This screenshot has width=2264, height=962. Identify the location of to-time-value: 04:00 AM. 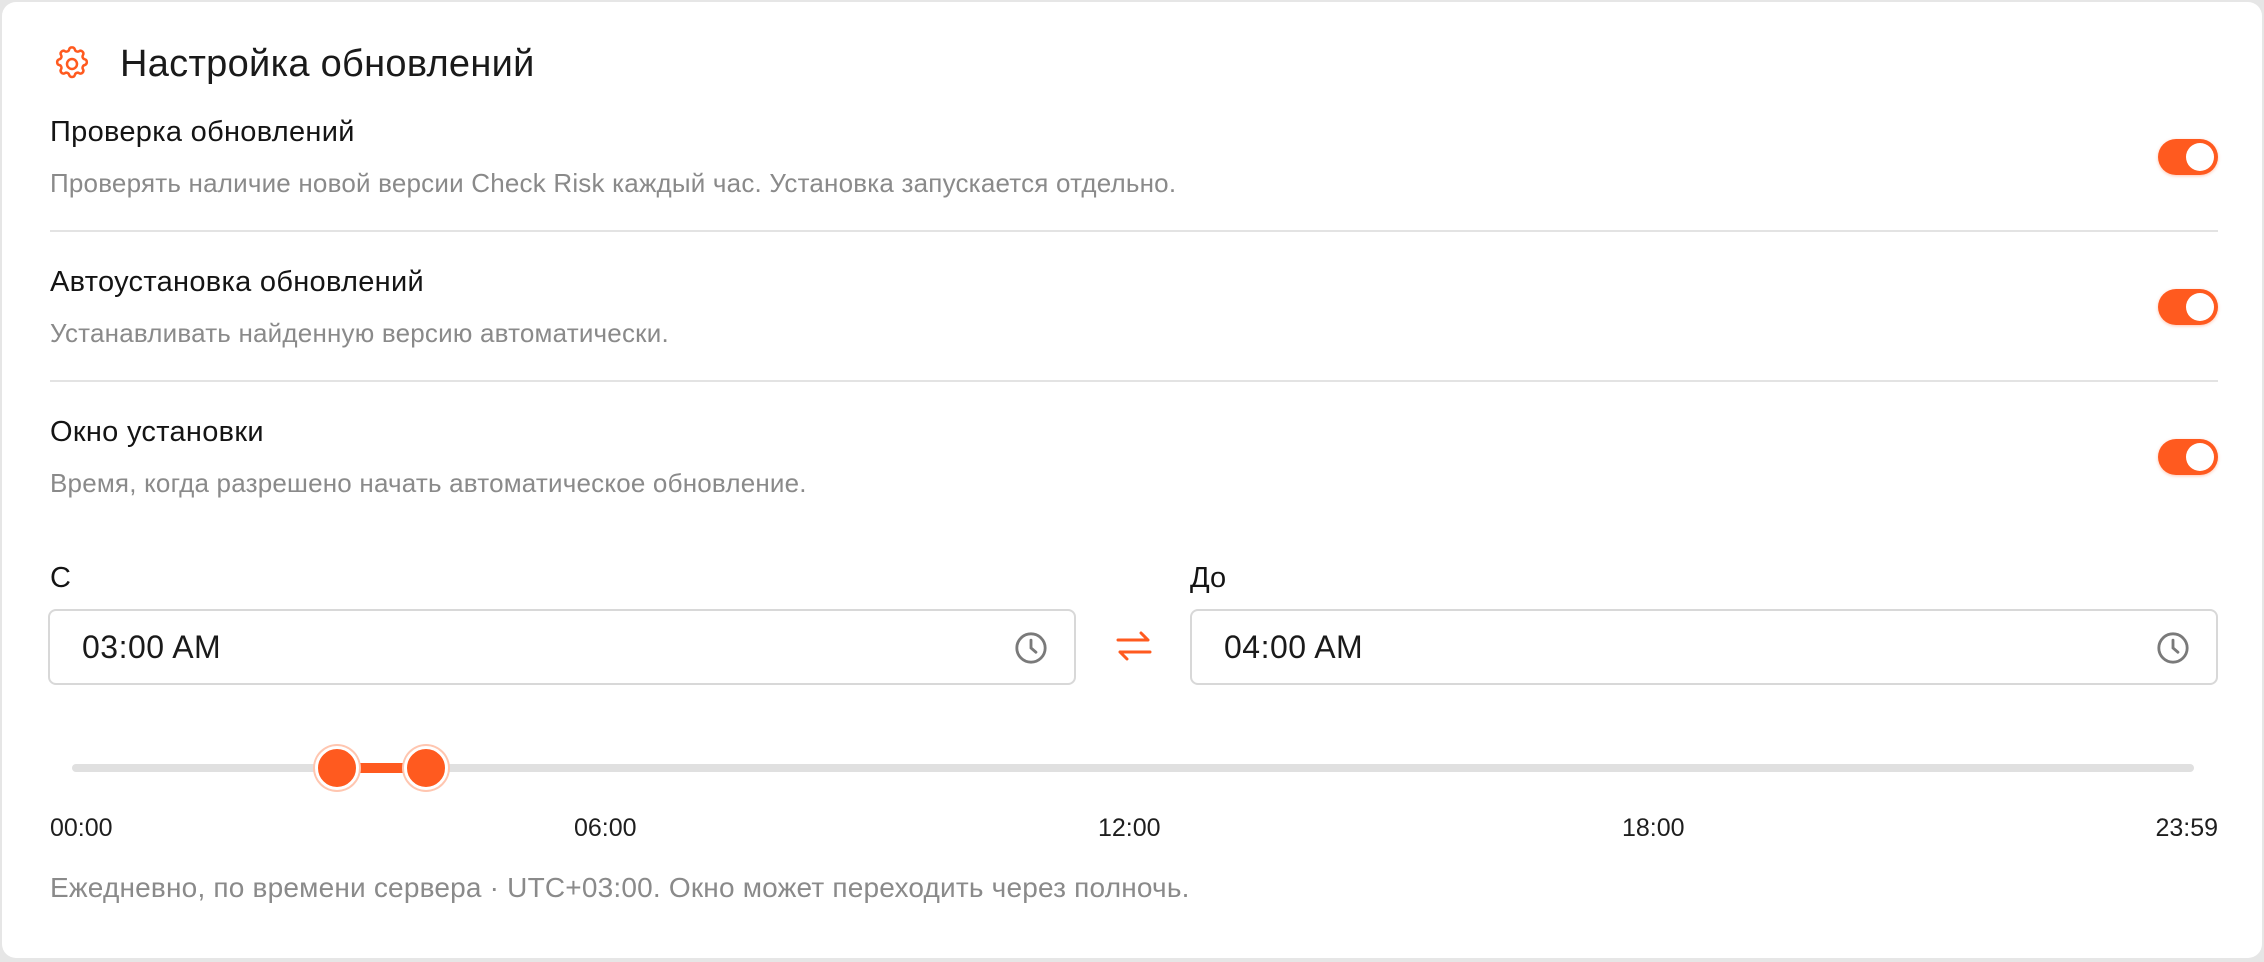
(1294, 647).